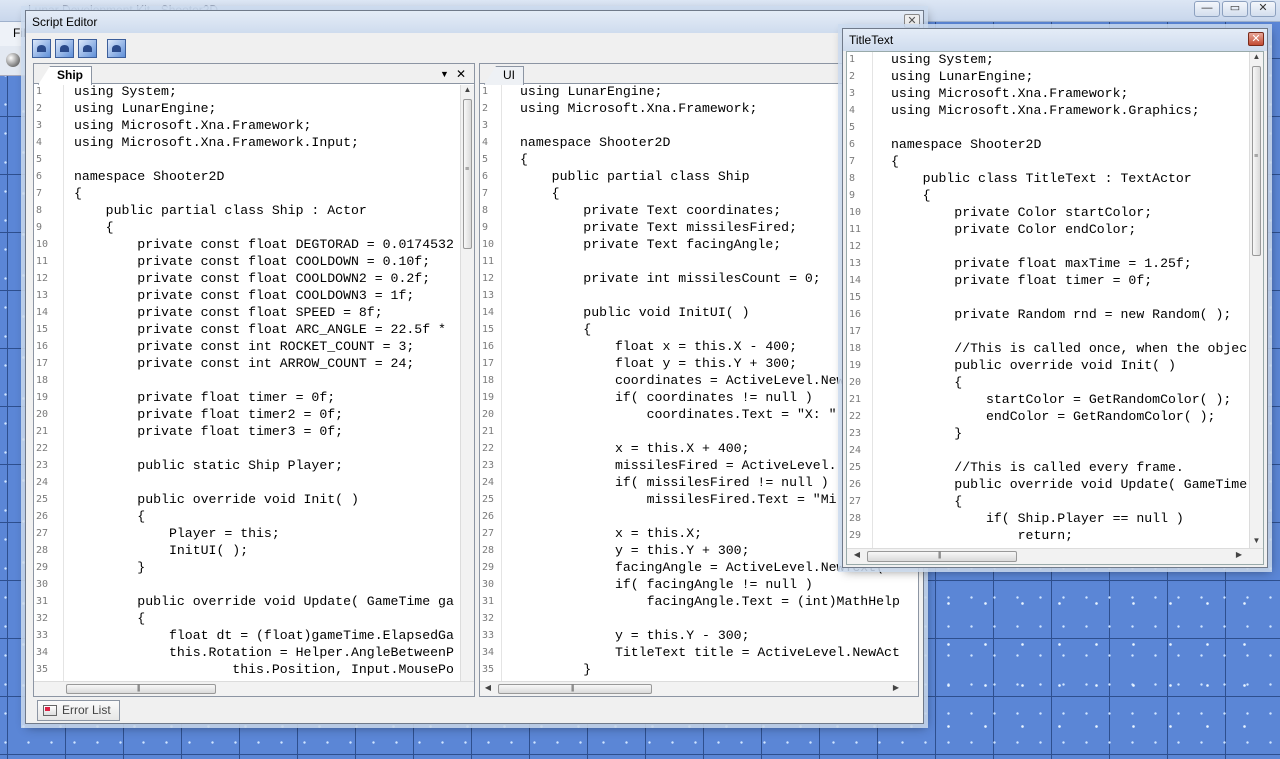 The image size is (1280, 759). Describe the element at coordinates (966, 144) in the screenshot. I see `code-line: namespace Shooter2D` at that location.